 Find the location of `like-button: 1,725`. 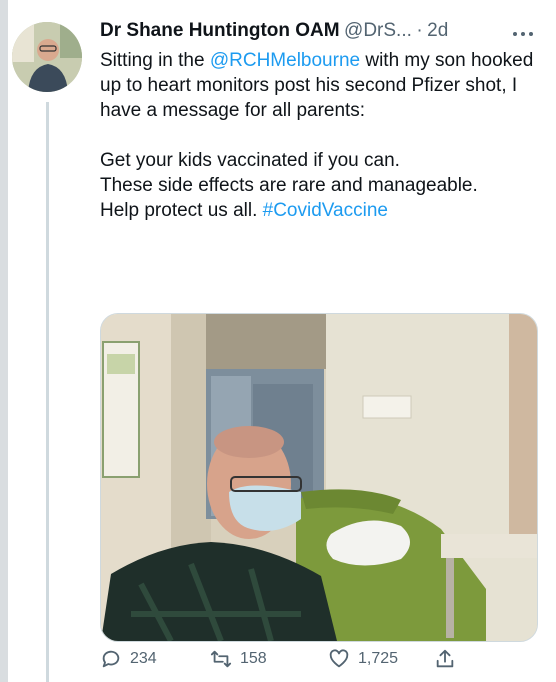

like-button: 1,725 is located at coordinates (363, 659).